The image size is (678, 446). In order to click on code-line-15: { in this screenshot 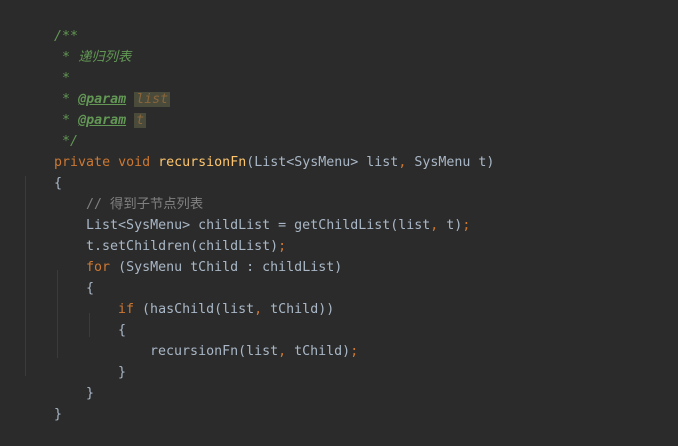, I will do `click(106, 318)`.